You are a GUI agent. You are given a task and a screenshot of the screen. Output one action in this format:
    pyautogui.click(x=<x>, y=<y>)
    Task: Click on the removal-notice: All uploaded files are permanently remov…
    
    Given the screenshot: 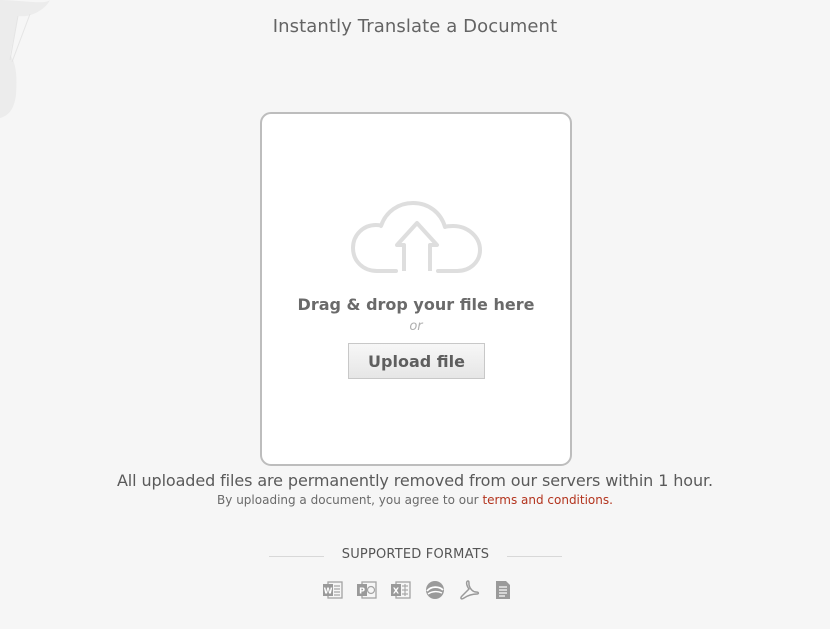 What is the action you would take?
    pyautogui.click(x=415, y=480)
    